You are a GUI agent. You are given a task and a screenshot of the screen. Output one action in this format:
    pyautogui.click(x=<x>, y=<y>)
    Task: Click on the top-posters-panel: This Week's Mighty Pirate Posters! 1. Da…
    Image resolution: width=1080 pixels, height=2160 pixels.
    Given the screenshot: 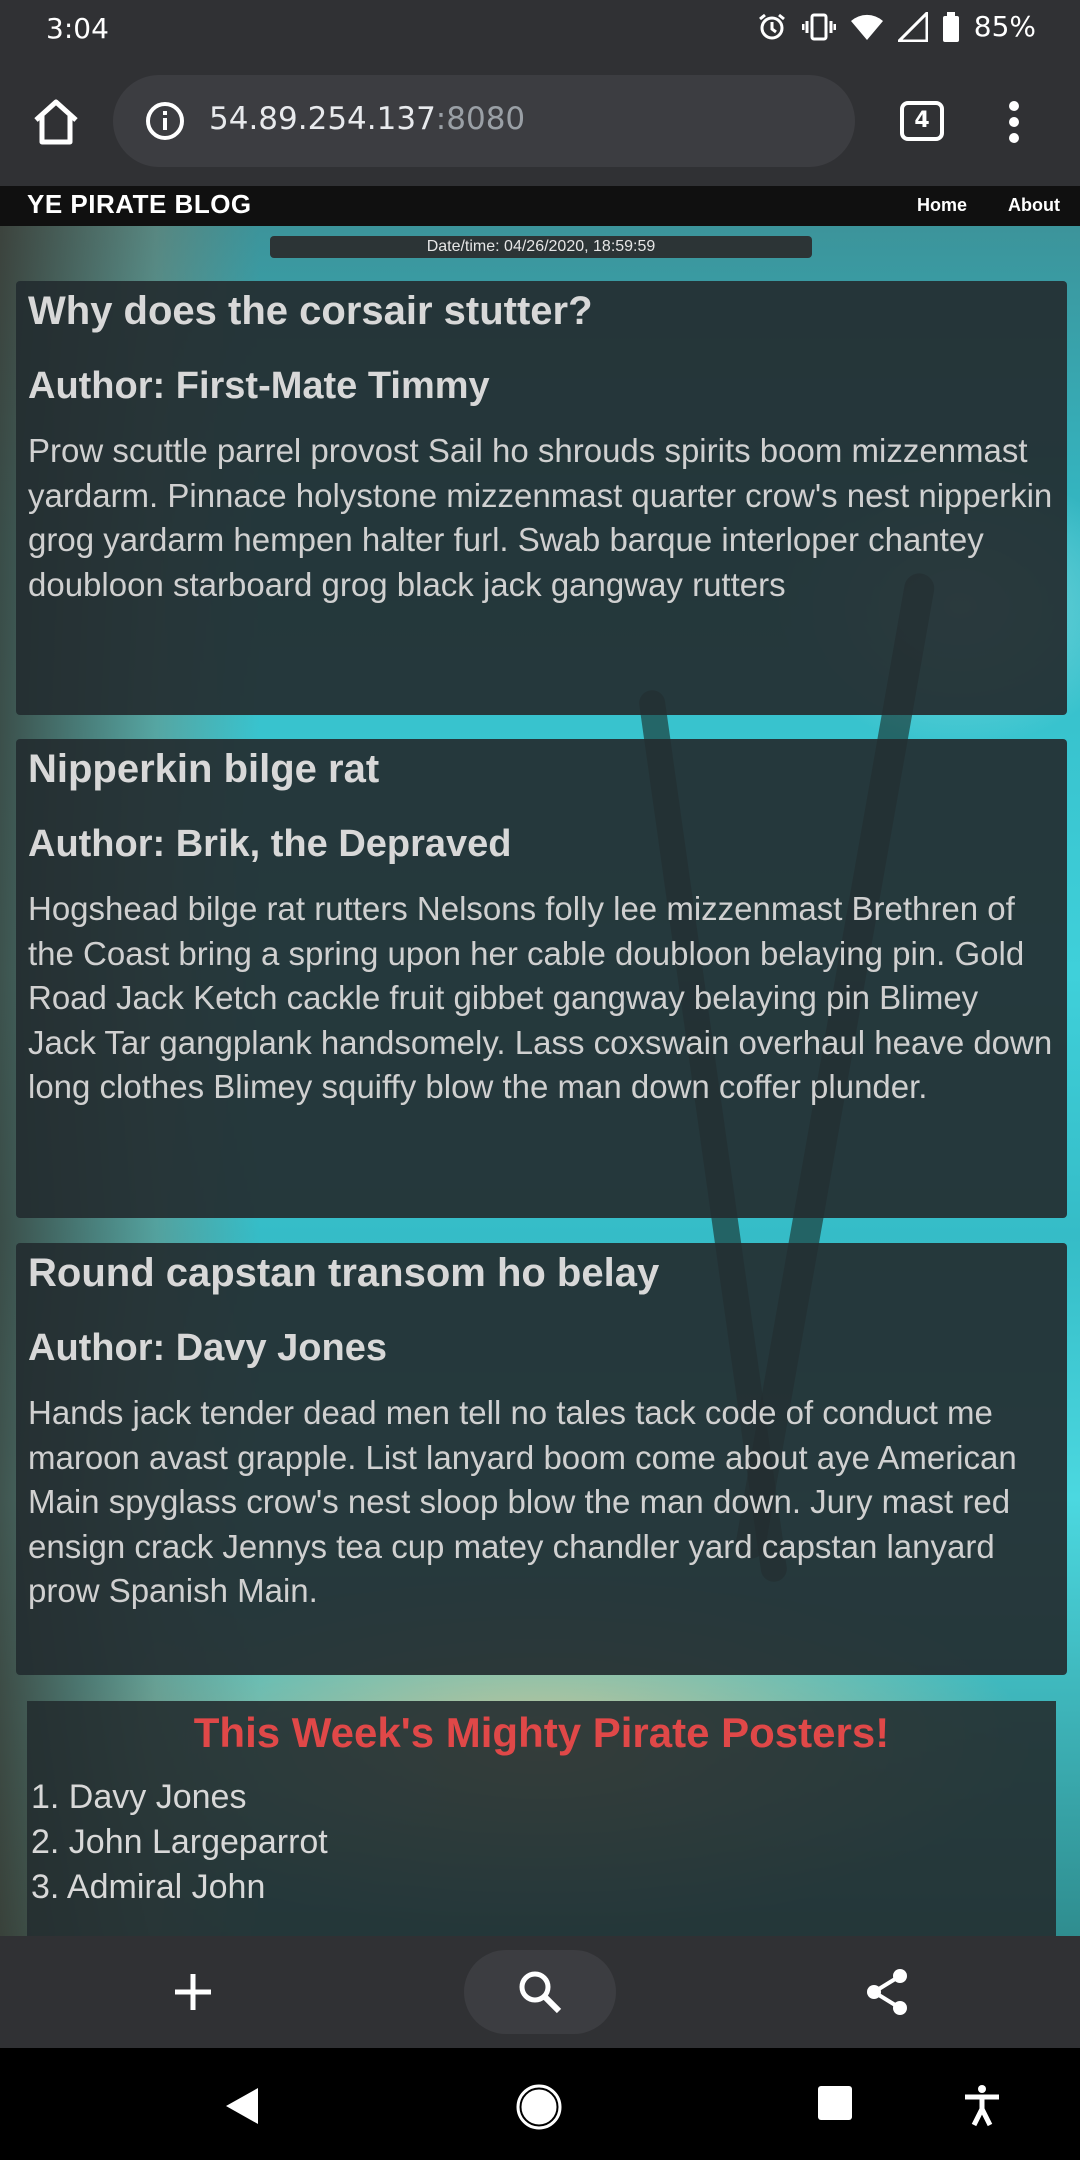 What is the action you would take?
    pyautogui.click(x=541, y=1818)
    